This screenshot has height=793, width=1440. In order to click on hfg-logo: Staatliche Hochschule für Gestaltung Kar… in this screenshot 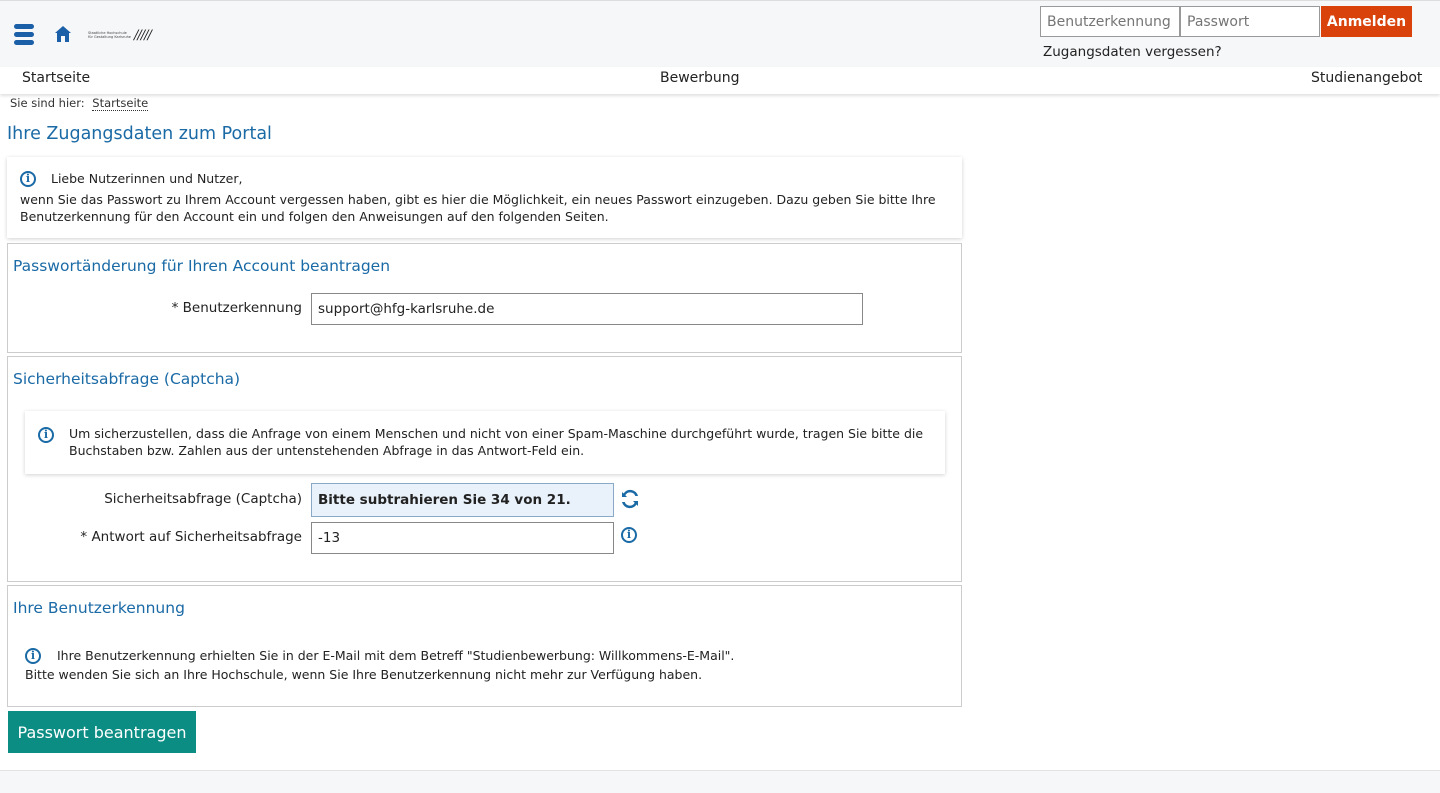, I will do `click(120, 35)`.